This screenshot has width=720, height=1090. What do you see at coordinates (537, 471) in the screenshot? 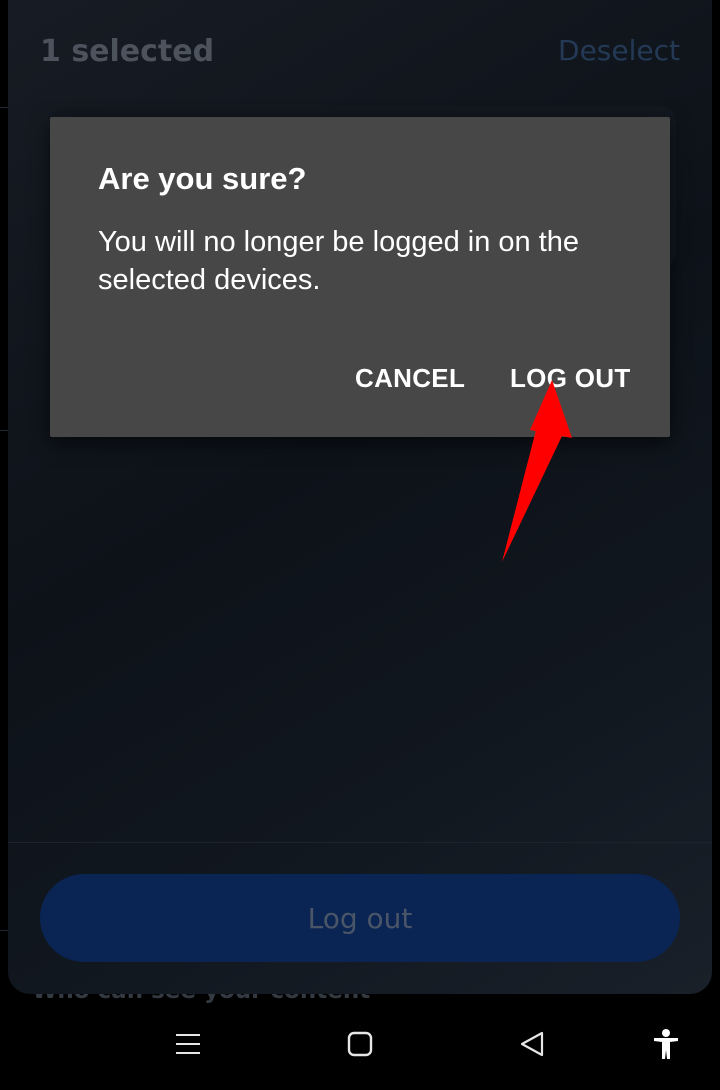
I see `annotation-arrow-icon` at bounding box center [537, 471].